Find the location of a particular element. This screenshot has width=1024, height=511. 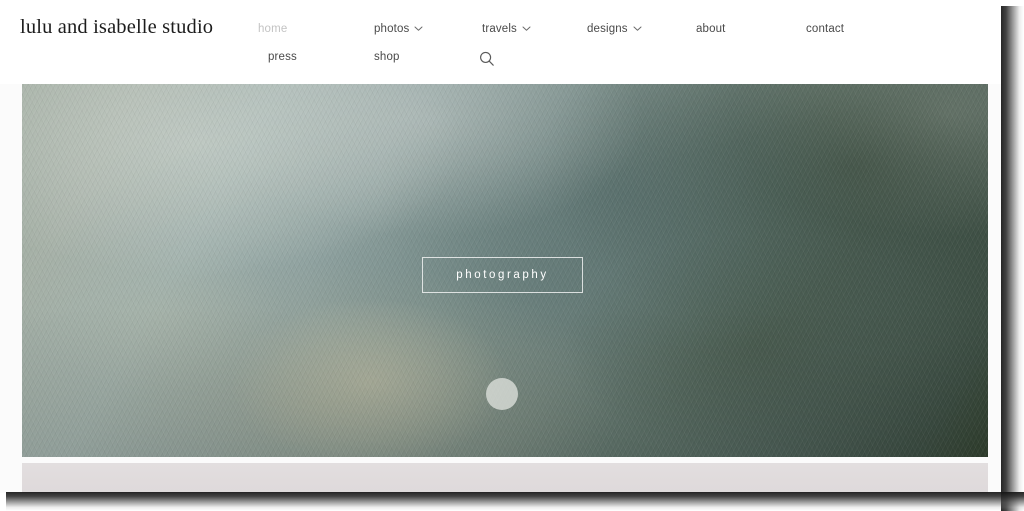

nav-item-designs: designs is located at coordinates (614, 29).